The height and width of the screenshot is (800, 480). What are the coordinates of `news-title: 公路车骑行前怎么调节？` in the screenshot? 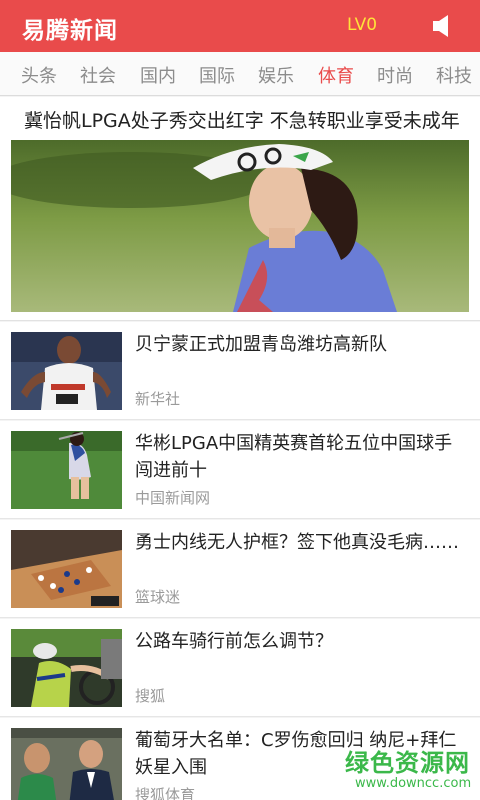 It's located at (234, 641).